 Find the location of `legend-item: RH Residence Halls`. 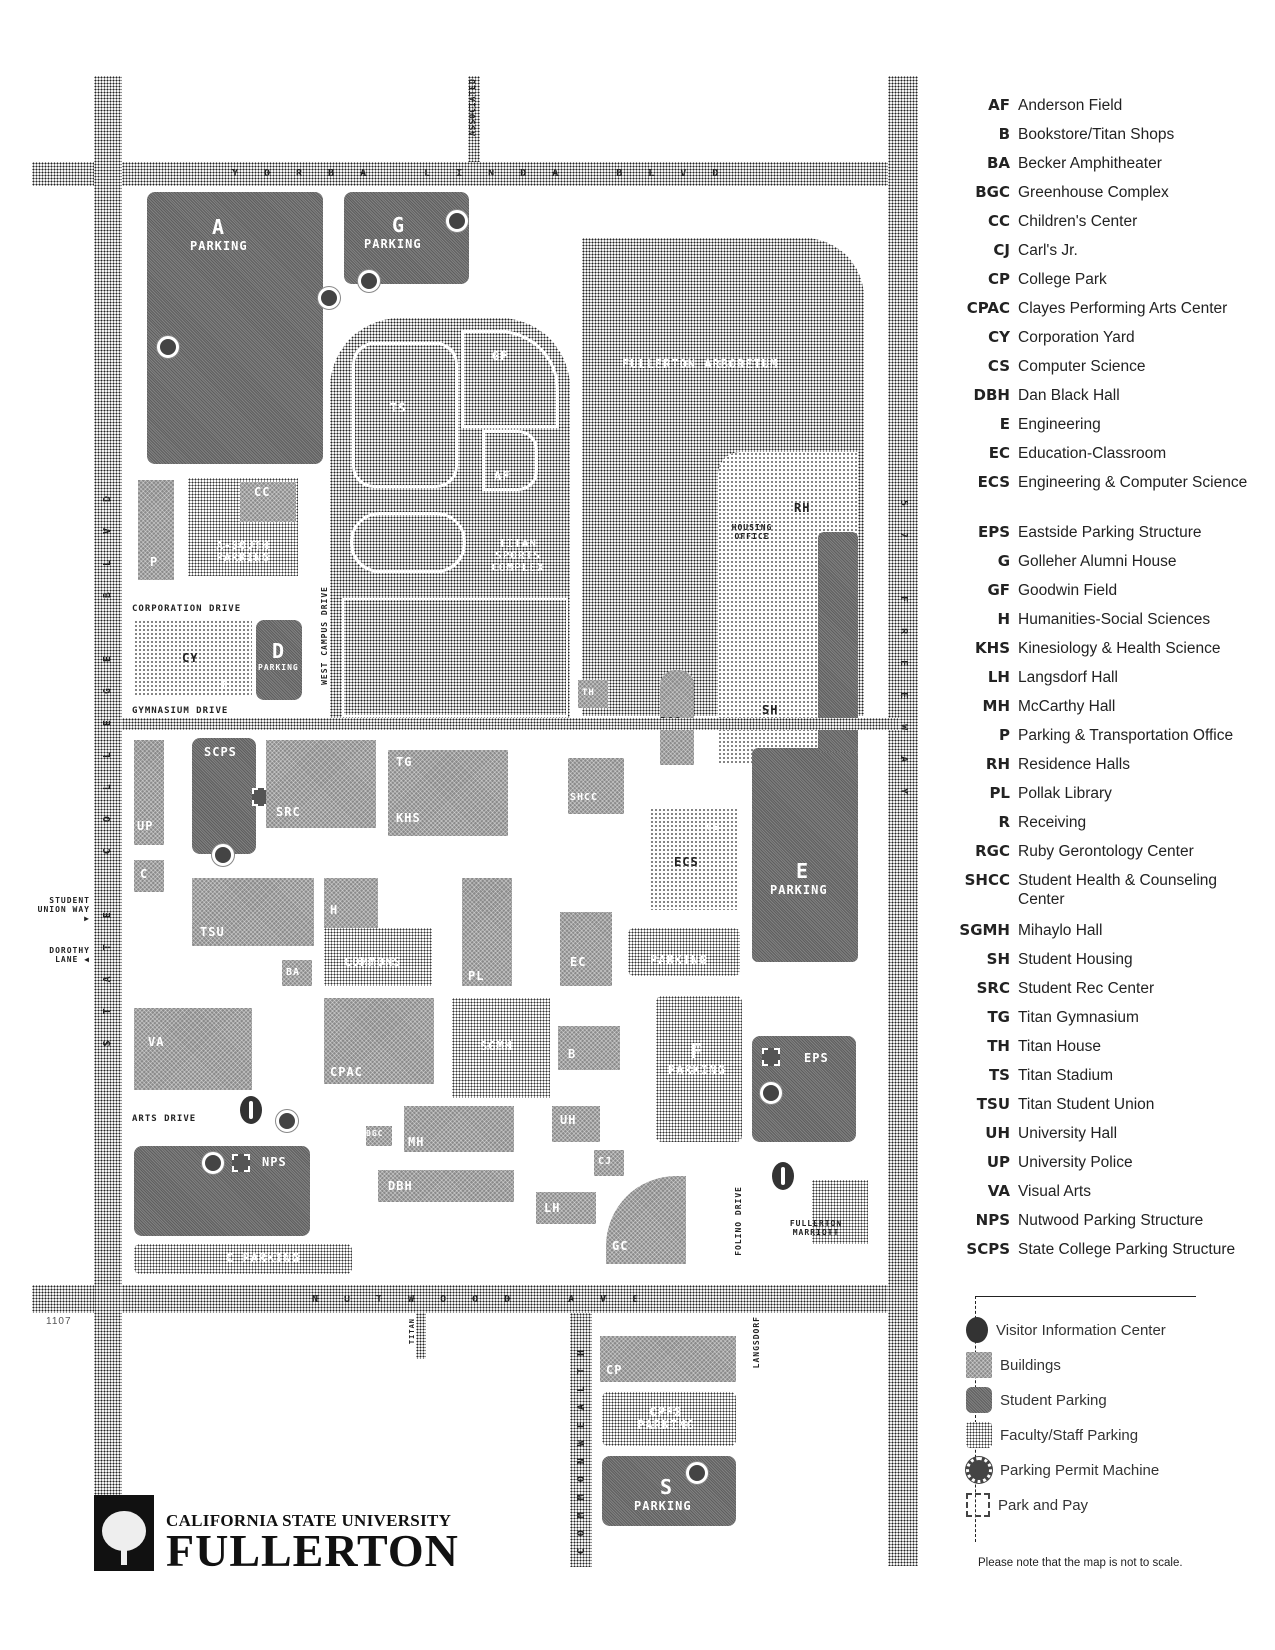

legend-item: RH Residence Halls is located at coordinates (1087, 769).